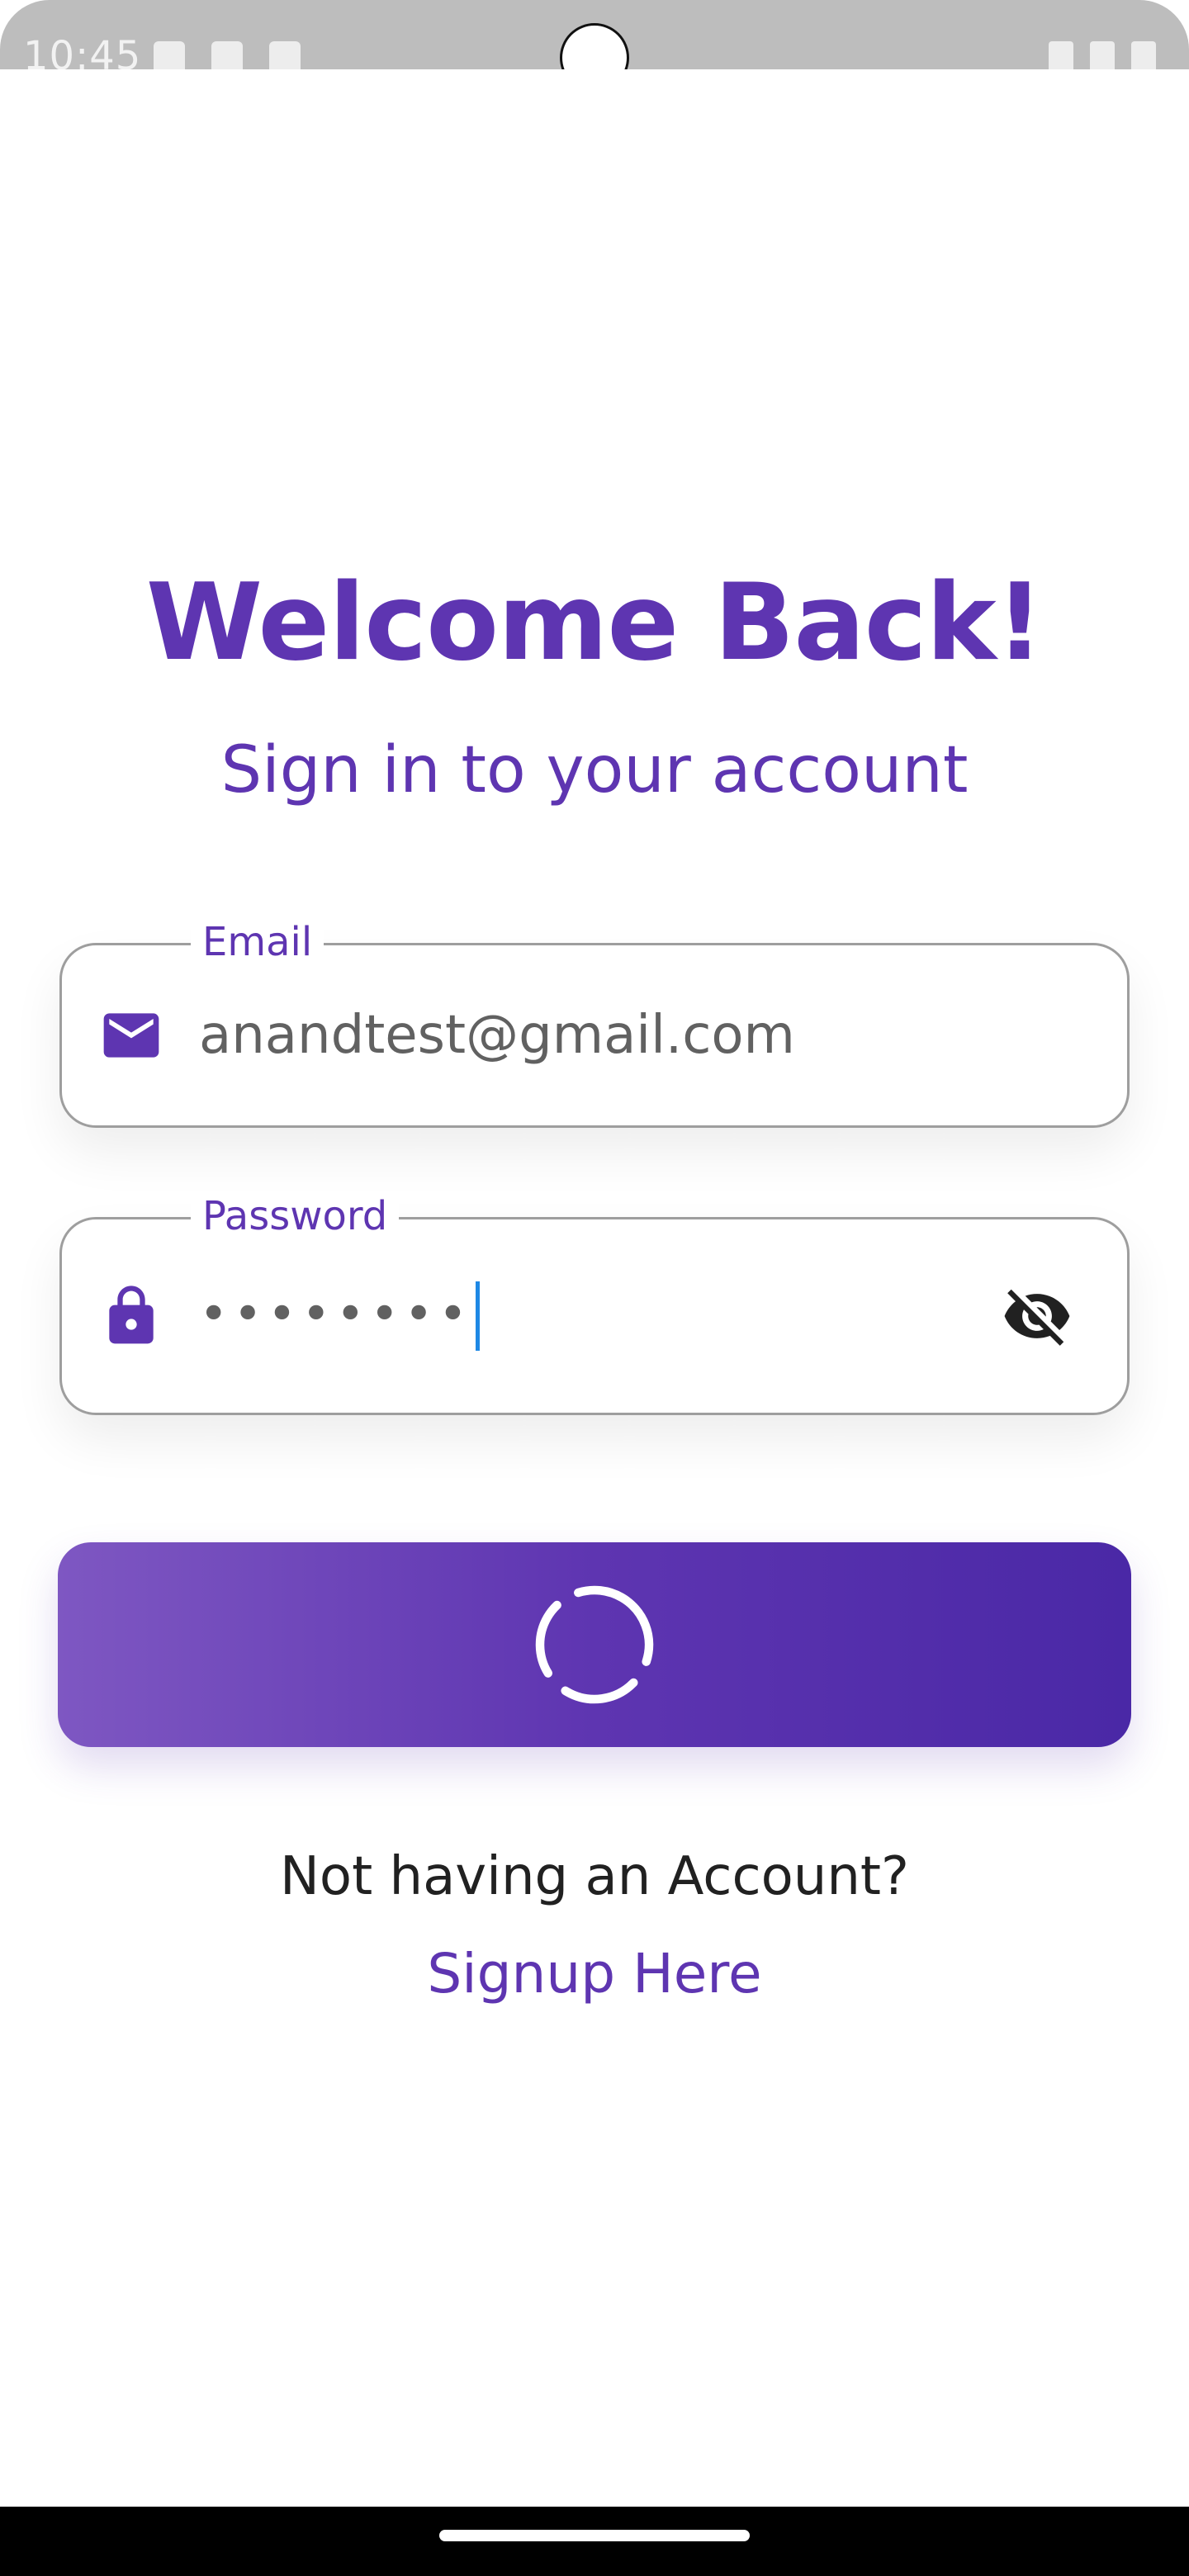 This screenshot has width=1189, height=2576. I want to click on spinner-icon, so click(594, 1644).